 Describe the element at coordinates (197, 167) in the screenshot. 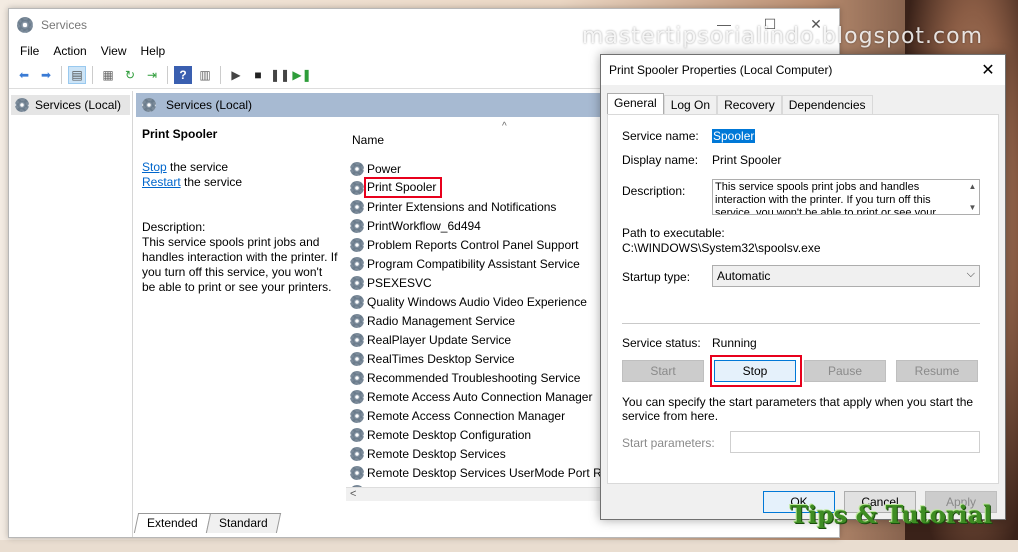

I see `stop-link-suffix: the service` at that location.